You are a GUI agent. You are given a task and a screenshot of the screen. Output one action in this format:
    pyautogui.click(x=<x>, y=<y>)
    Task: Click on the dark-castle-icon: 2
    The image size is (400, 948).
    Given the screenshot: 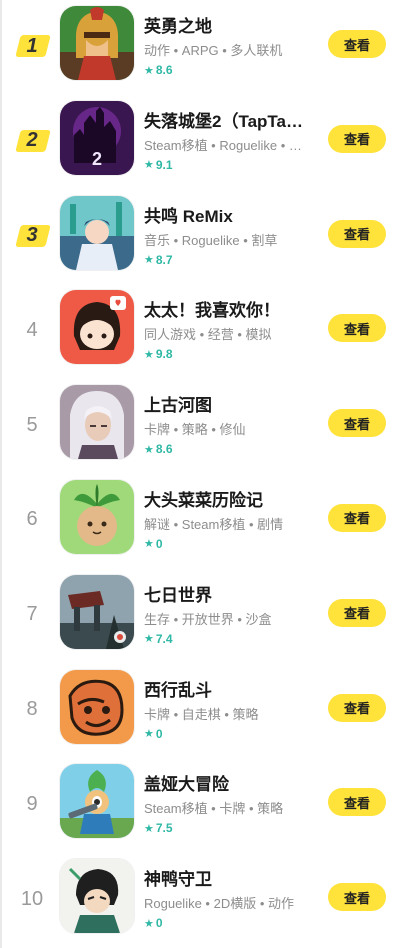 What is the action you would take?
    pyautogui.click(x=97, y=137)
    